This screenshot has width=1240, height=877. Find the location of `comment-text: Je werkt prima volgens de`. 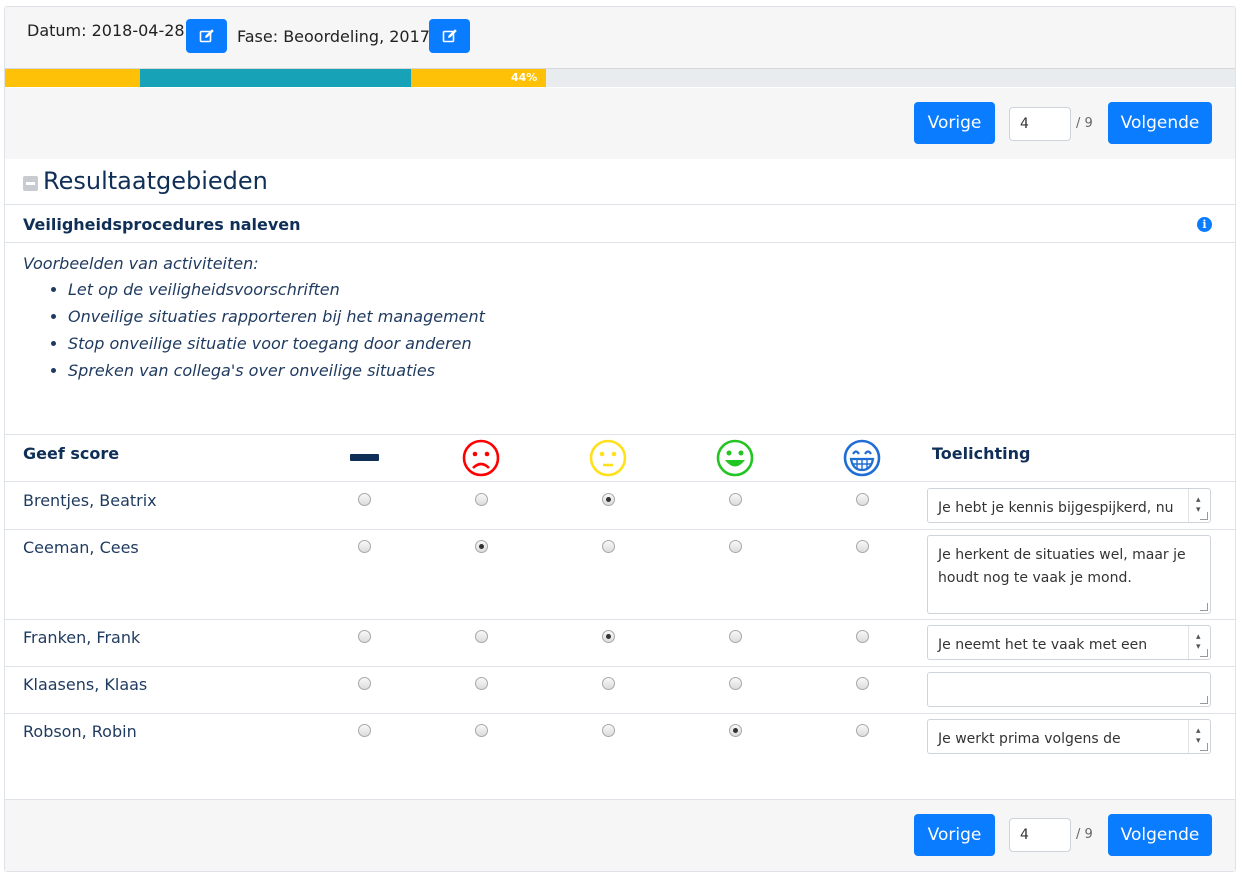

comment-text: Je werkt prima volgens de is located at coordinates (1029, 739).